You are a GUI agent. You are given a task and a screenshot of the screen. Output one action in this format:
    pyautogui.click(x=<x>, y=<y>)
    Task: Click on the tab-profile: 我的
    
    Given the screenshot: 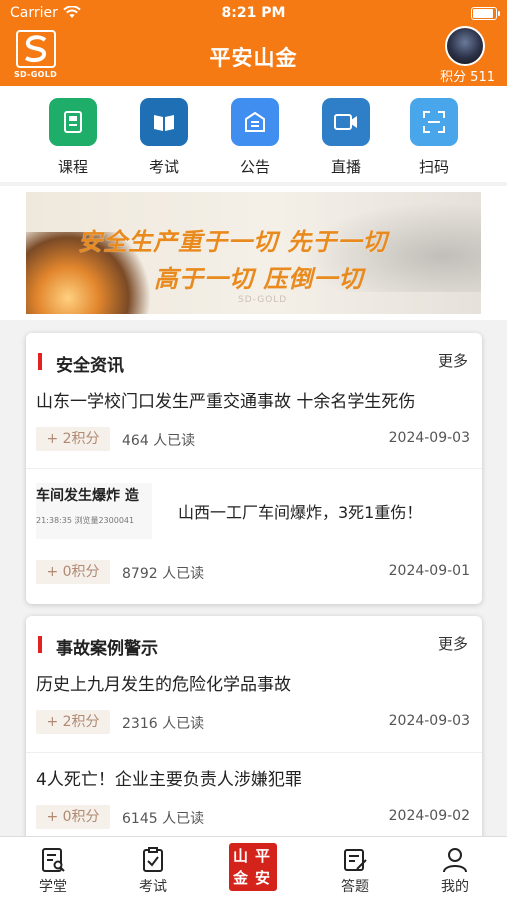 What is the action you would take?
    pyautogui.click(x=455, y=871)
    